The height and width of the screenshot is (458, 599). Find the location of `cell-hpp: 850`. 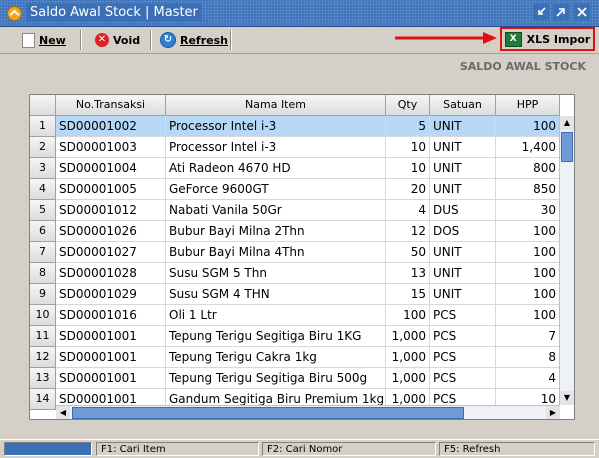

cell-hpp: 850 is located at coordinates (528, 189).